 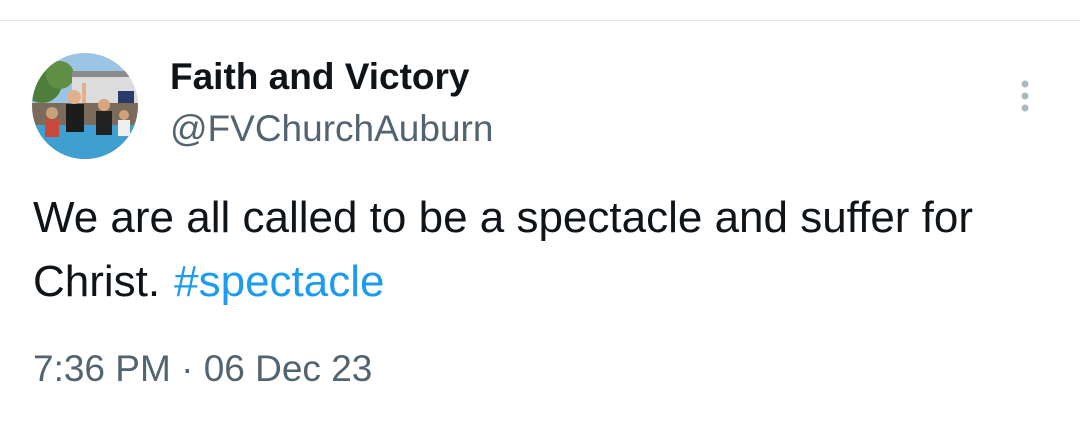 What do you see at coordinates (202, 369) in the screenshot?
I see `tweet-timestamp: 7:36 PM · 06 Dec 23` at bounding box center [202, 369].